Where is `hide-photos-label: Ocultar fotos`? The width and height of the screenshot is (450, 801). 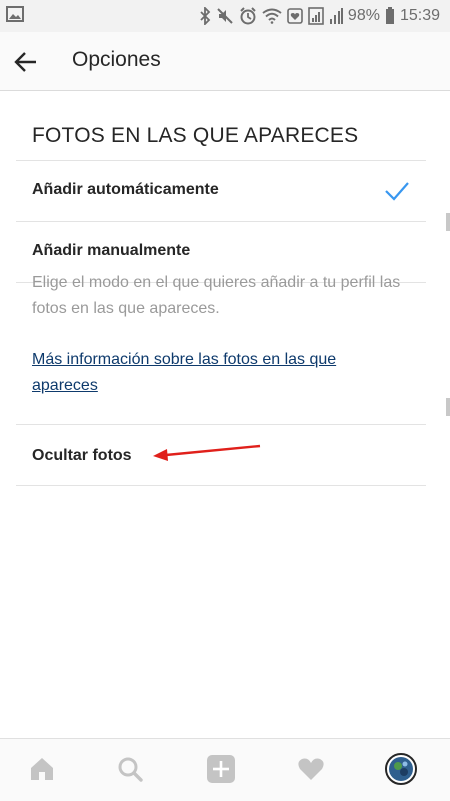 hide-photos-label: Ocultar fotos is located at coordinates (82, 455).